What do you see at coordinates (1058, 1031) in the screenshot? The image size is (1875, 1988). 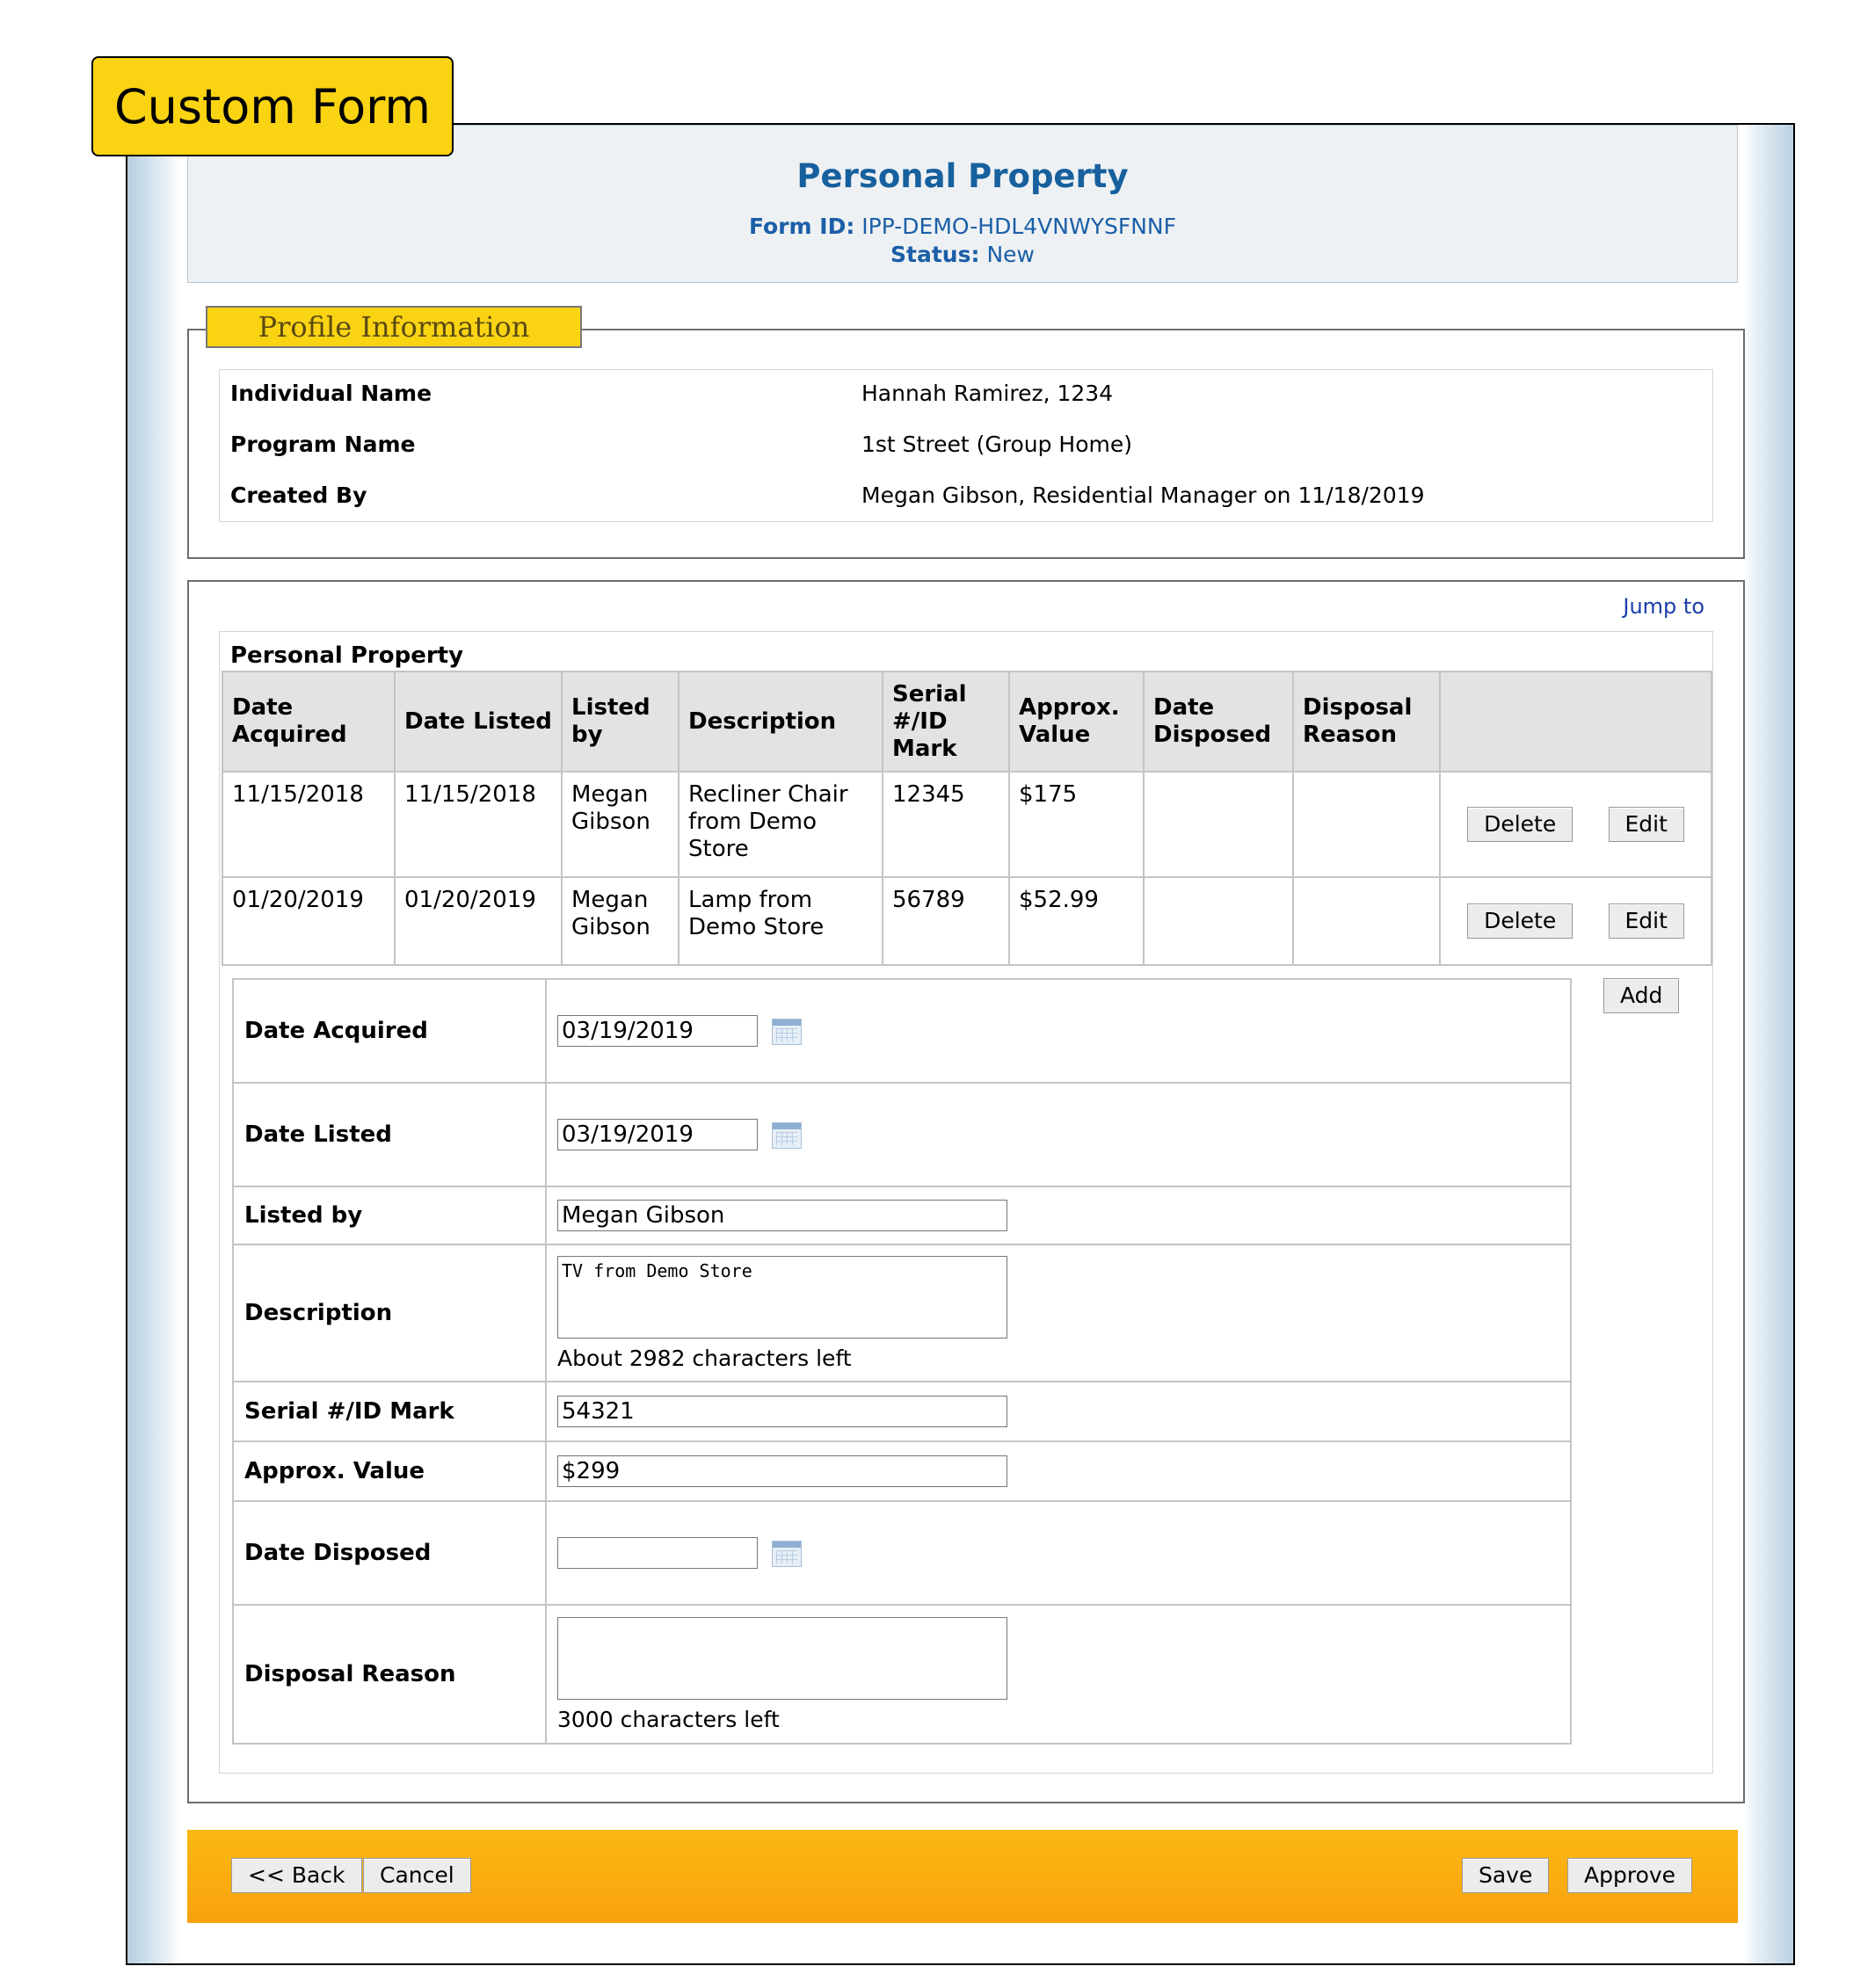 I see `date-acquired-cell` at bounding box center [1058, 1031].